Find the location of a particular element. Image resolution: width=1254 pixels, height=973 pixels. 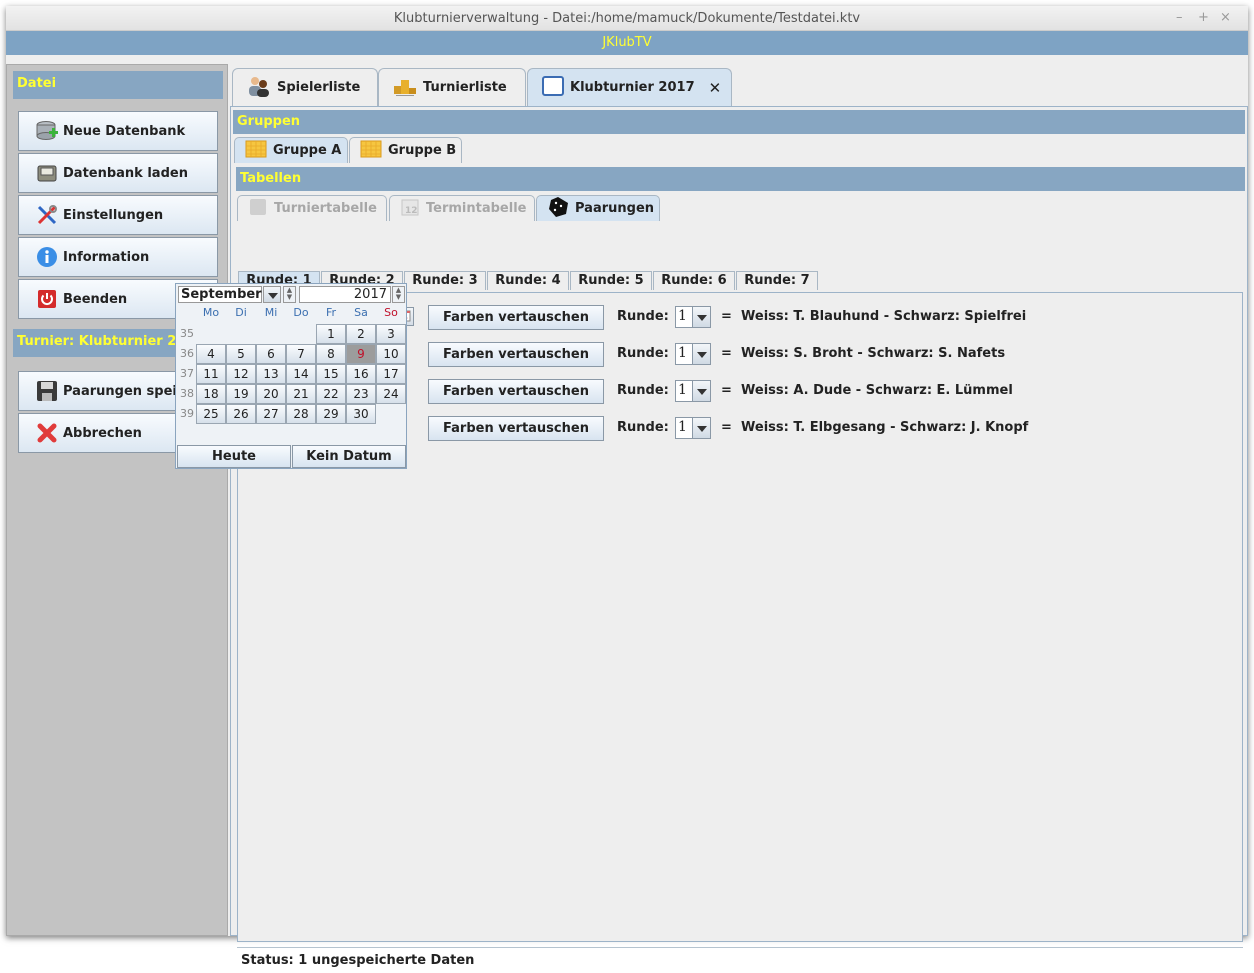

calendar-day: 26 is located at coordinates (241, 414).